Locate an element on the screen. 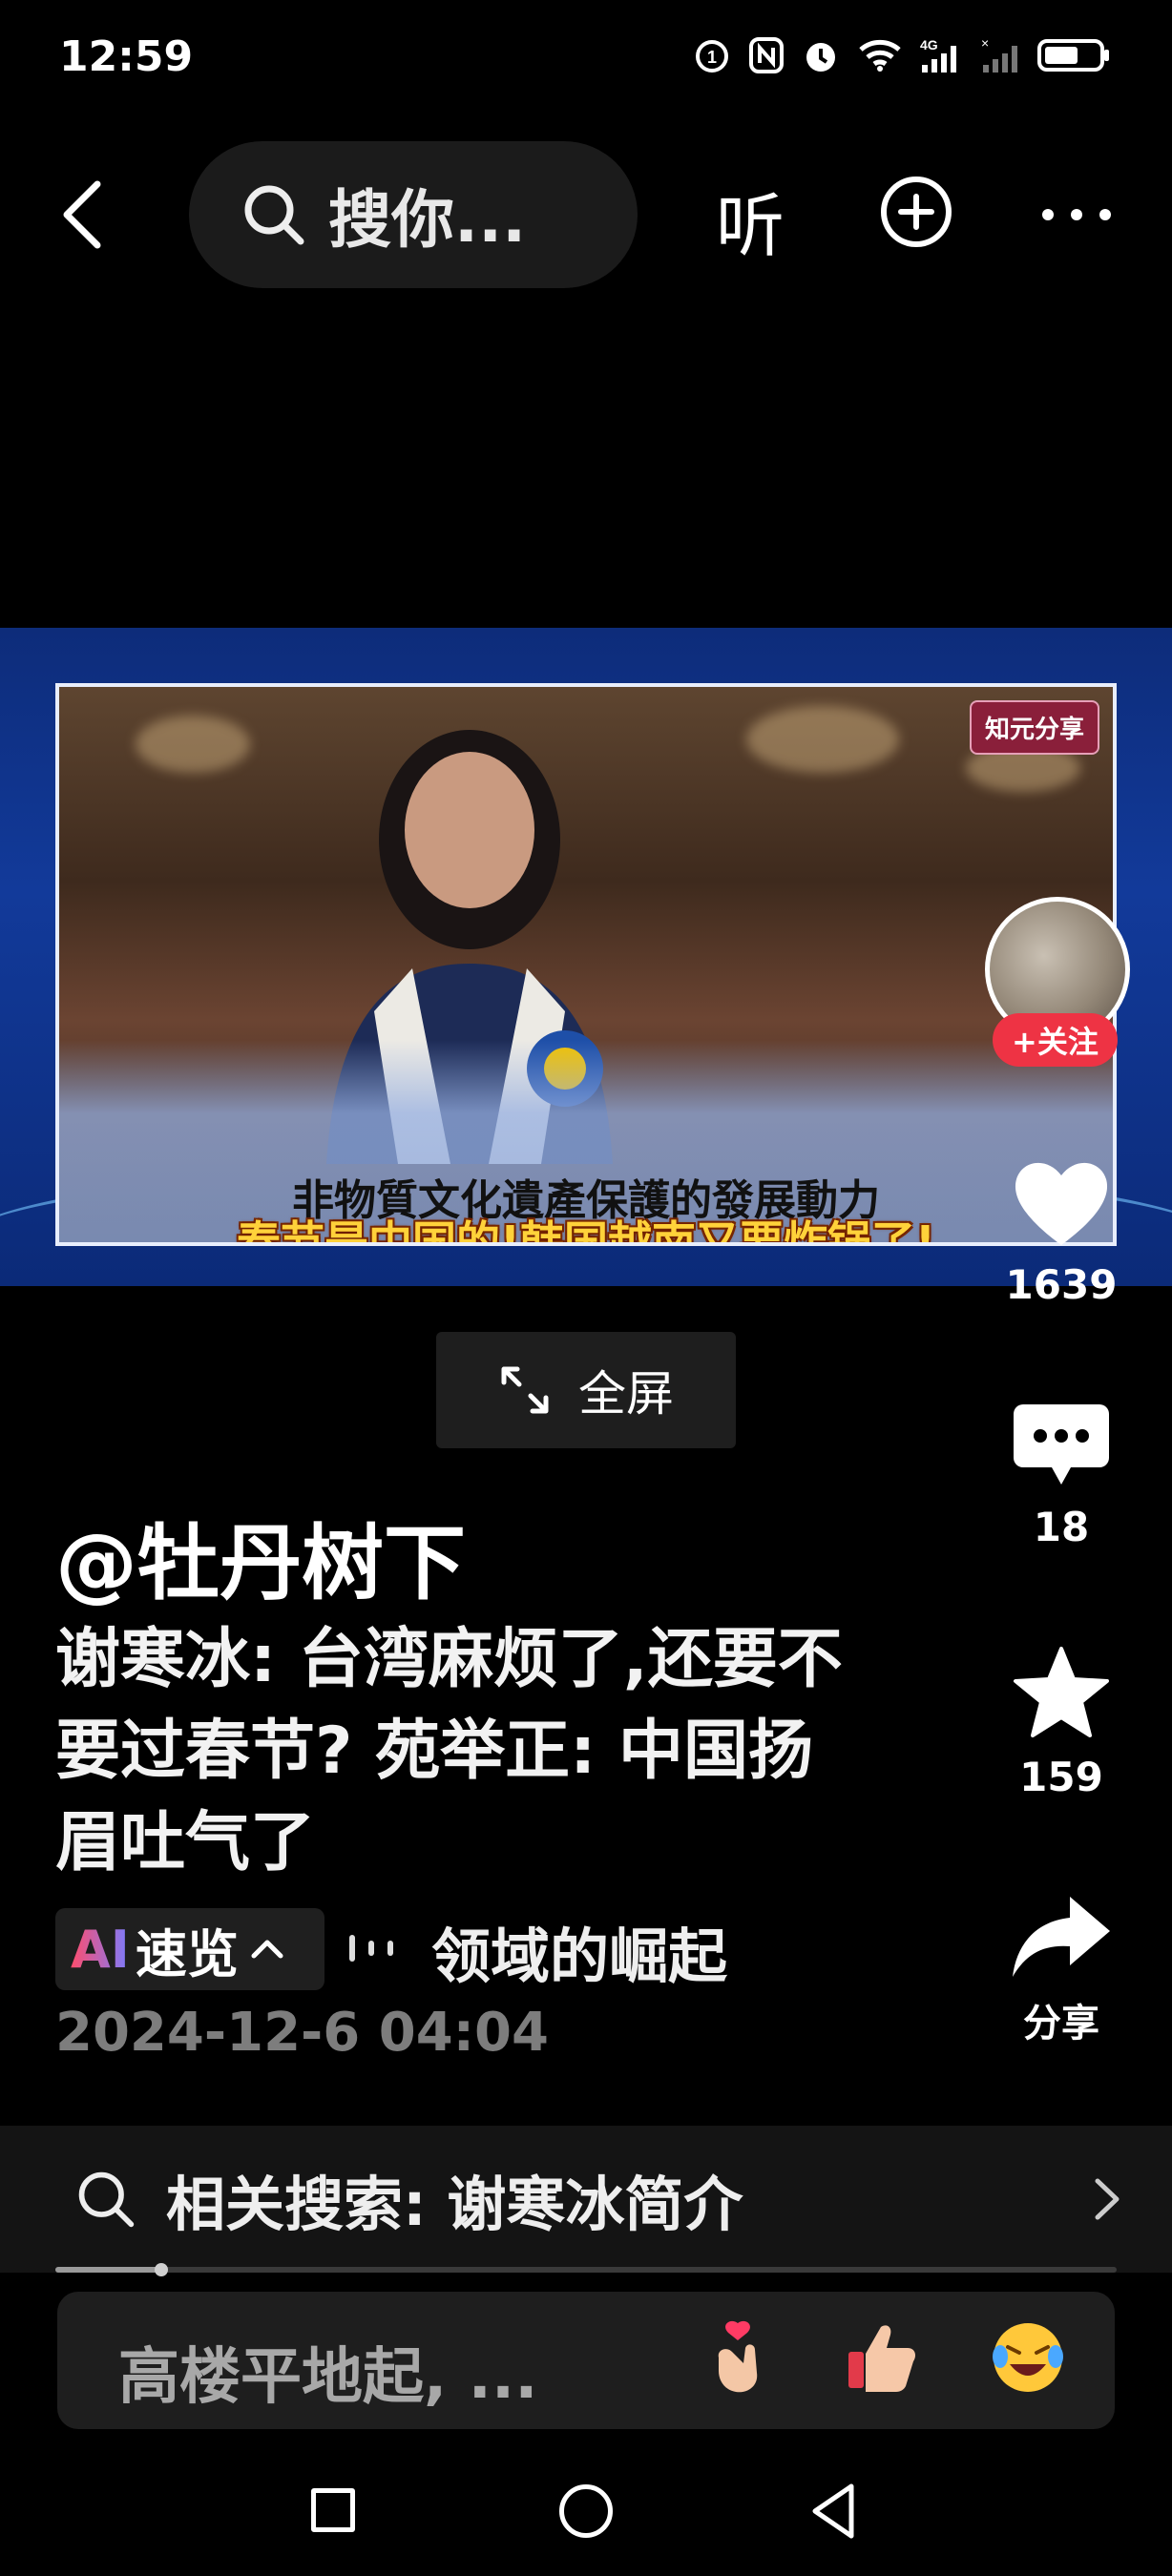  finger-heart-icon is located at coordinates (738, 2356).